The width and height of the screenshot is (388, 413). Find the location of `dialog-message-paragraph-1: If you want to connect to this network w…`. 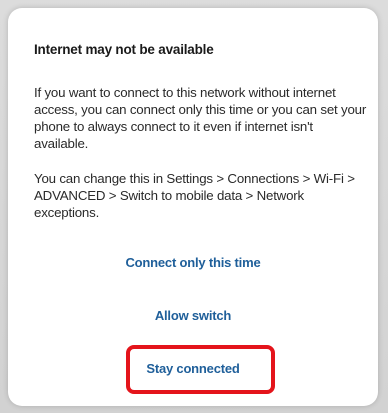

dialog-message-paragraph-1: If you want to connect to this network w… is located at coordinates (200, 118).